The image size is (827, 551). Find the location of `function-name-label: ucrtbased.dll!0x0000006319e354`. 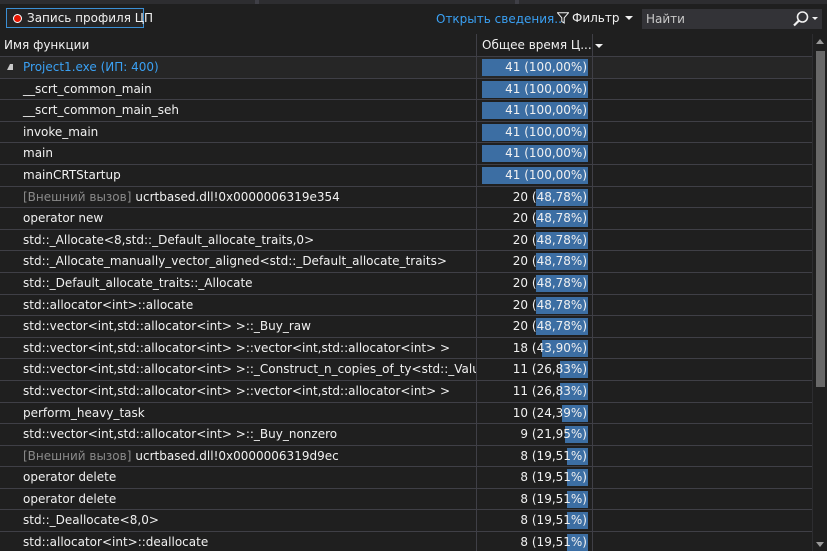

function-name-label: ucrtbased.dll!0x0000006319e354 is located at coordinates (237, 196).